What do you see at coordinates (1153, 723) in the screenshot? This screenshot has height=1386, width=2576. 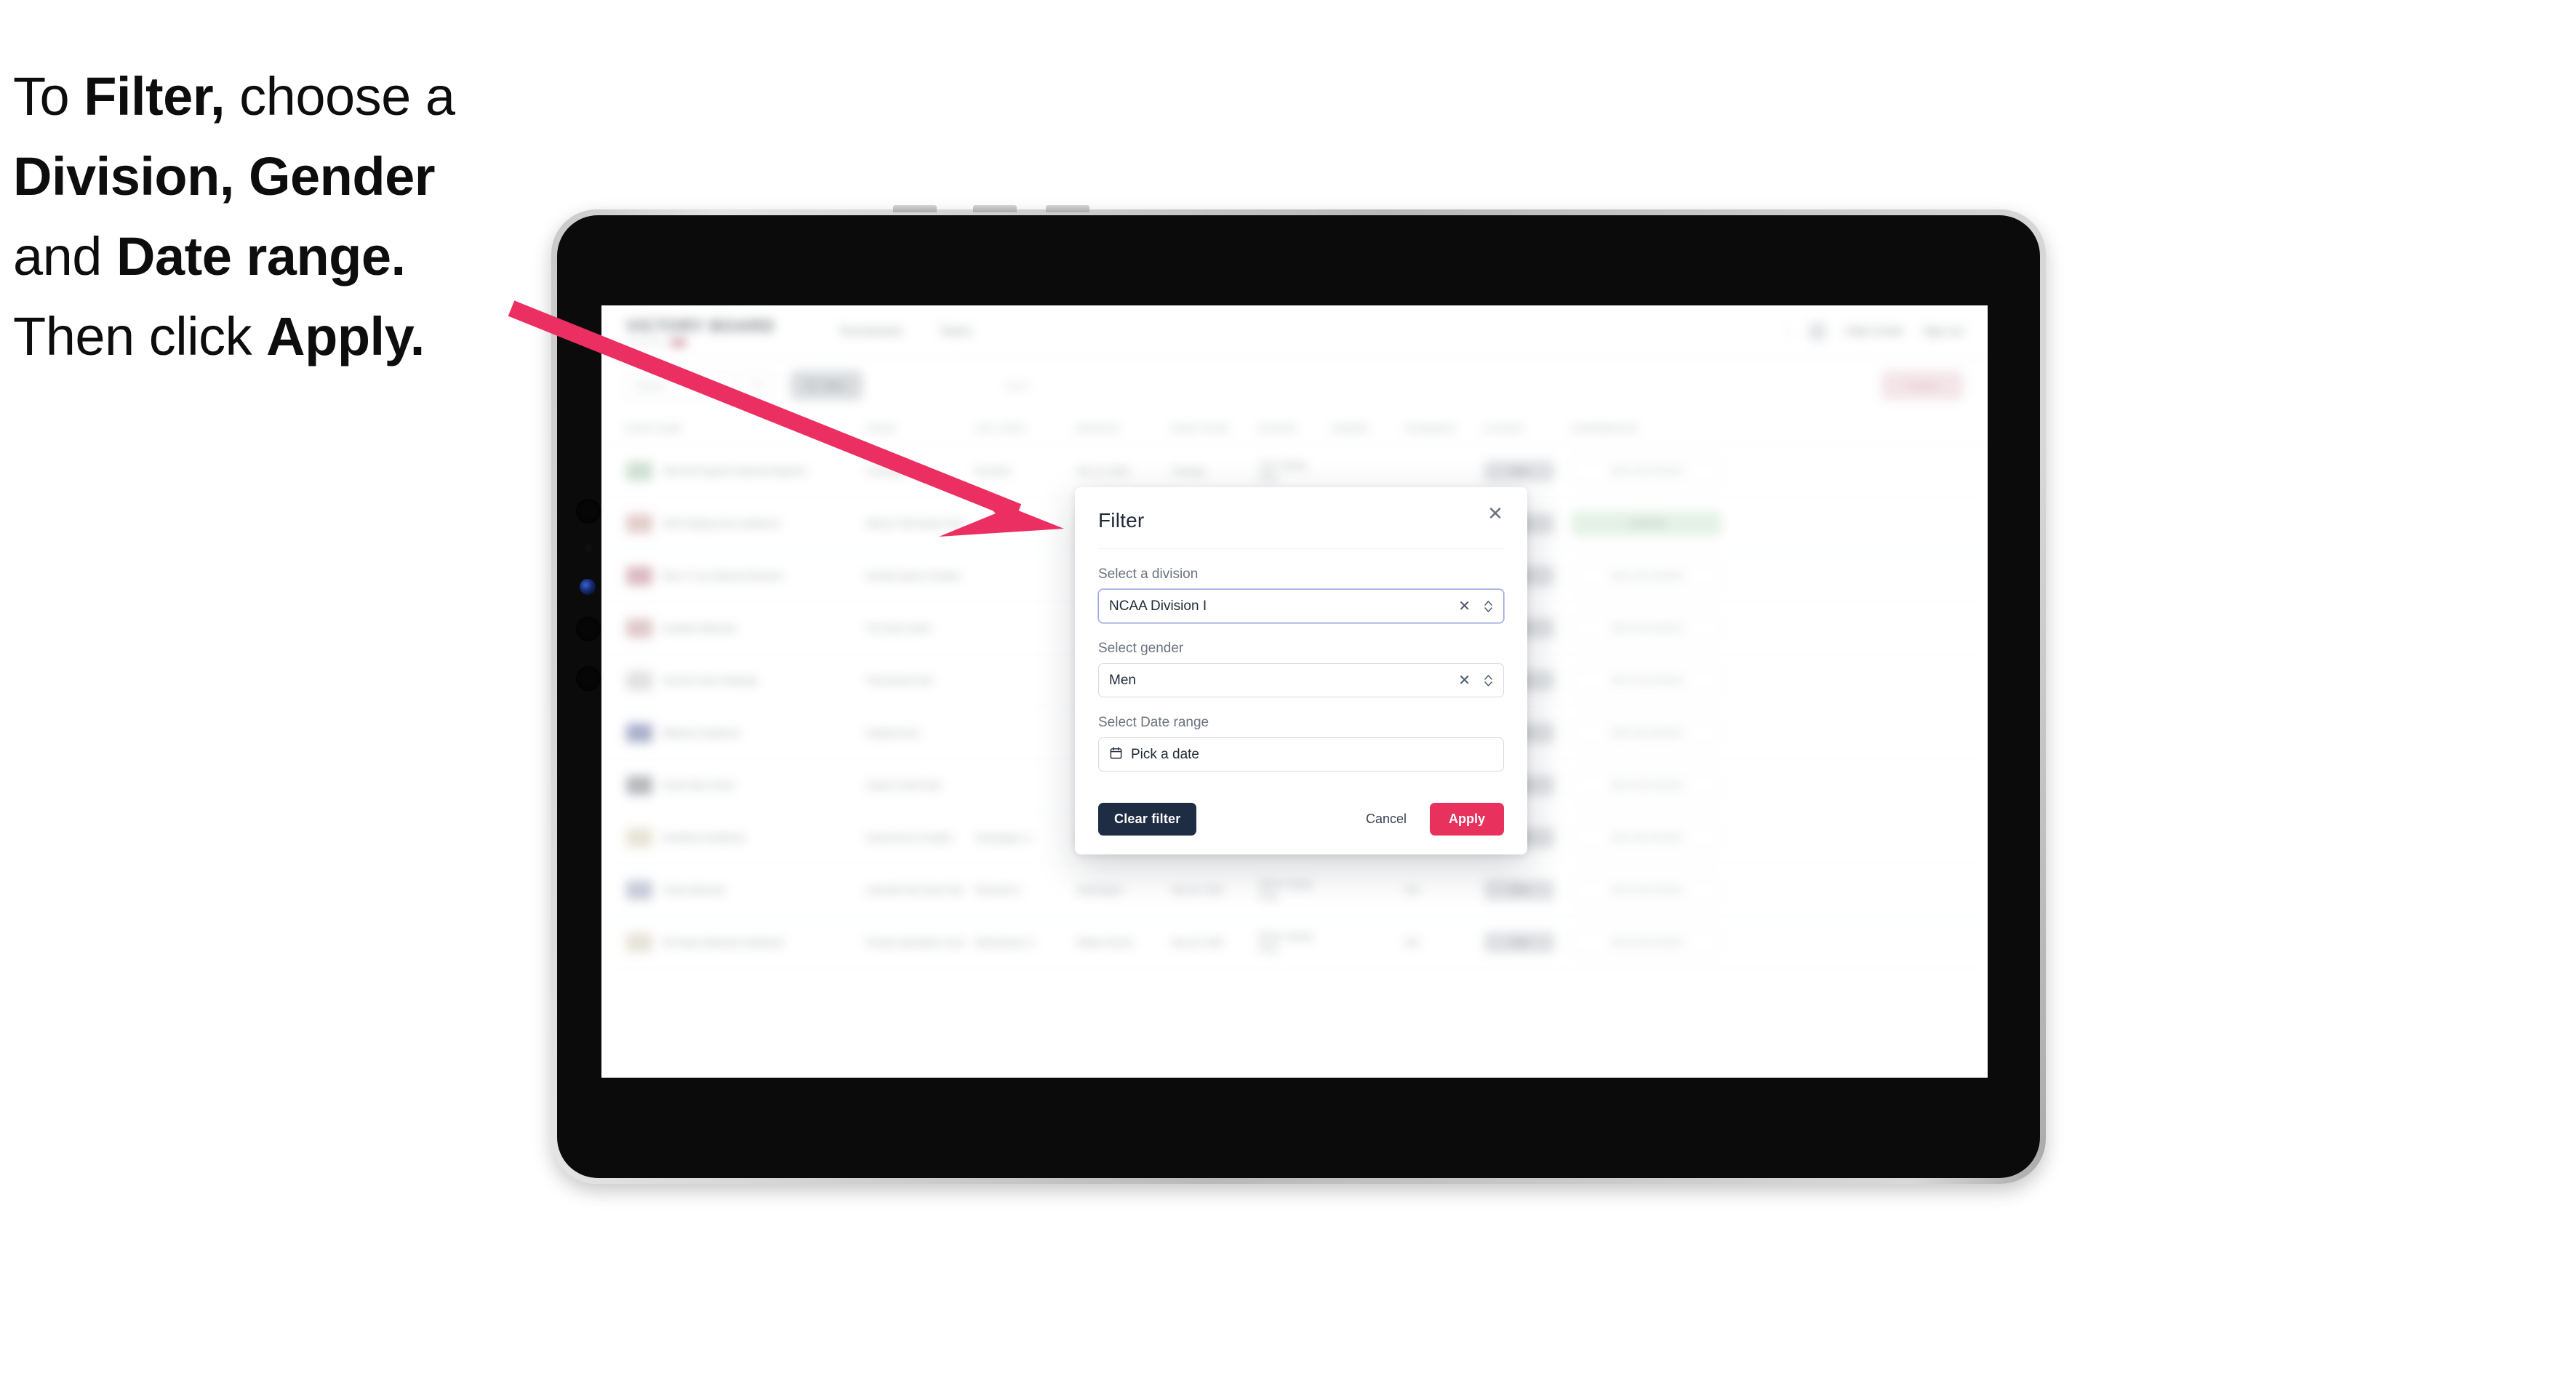 I see `date-range-field-label: Select Date range` at bounding box center [1153, 723].